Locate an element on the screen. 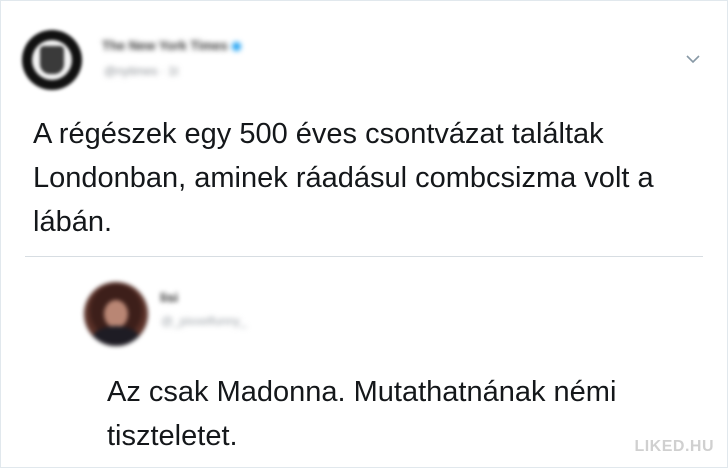 Image resolution: width=728 pixels, height=468 pixels. reply-author-handle: @_pixxelfunny_ is located at coordinates (204, 321).